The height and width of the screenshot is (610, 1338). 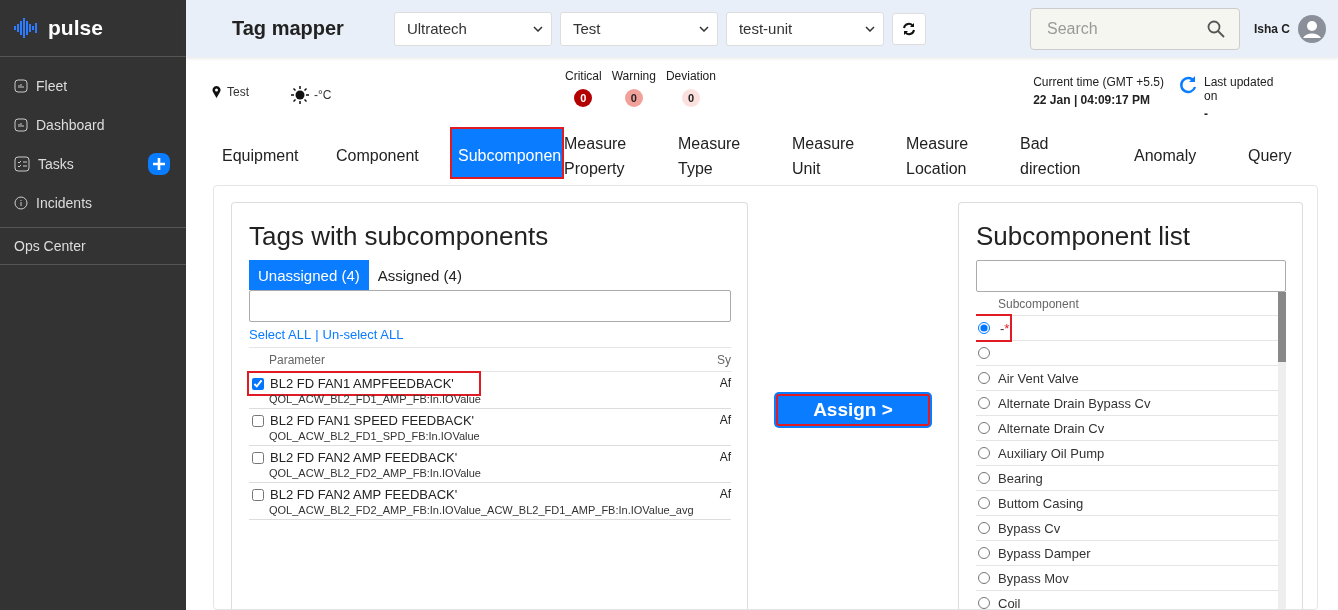 What do you see at coordinates (297, 360) in the screenshot?
I see `column-header: Parameter` at bounding box center [297, 360].